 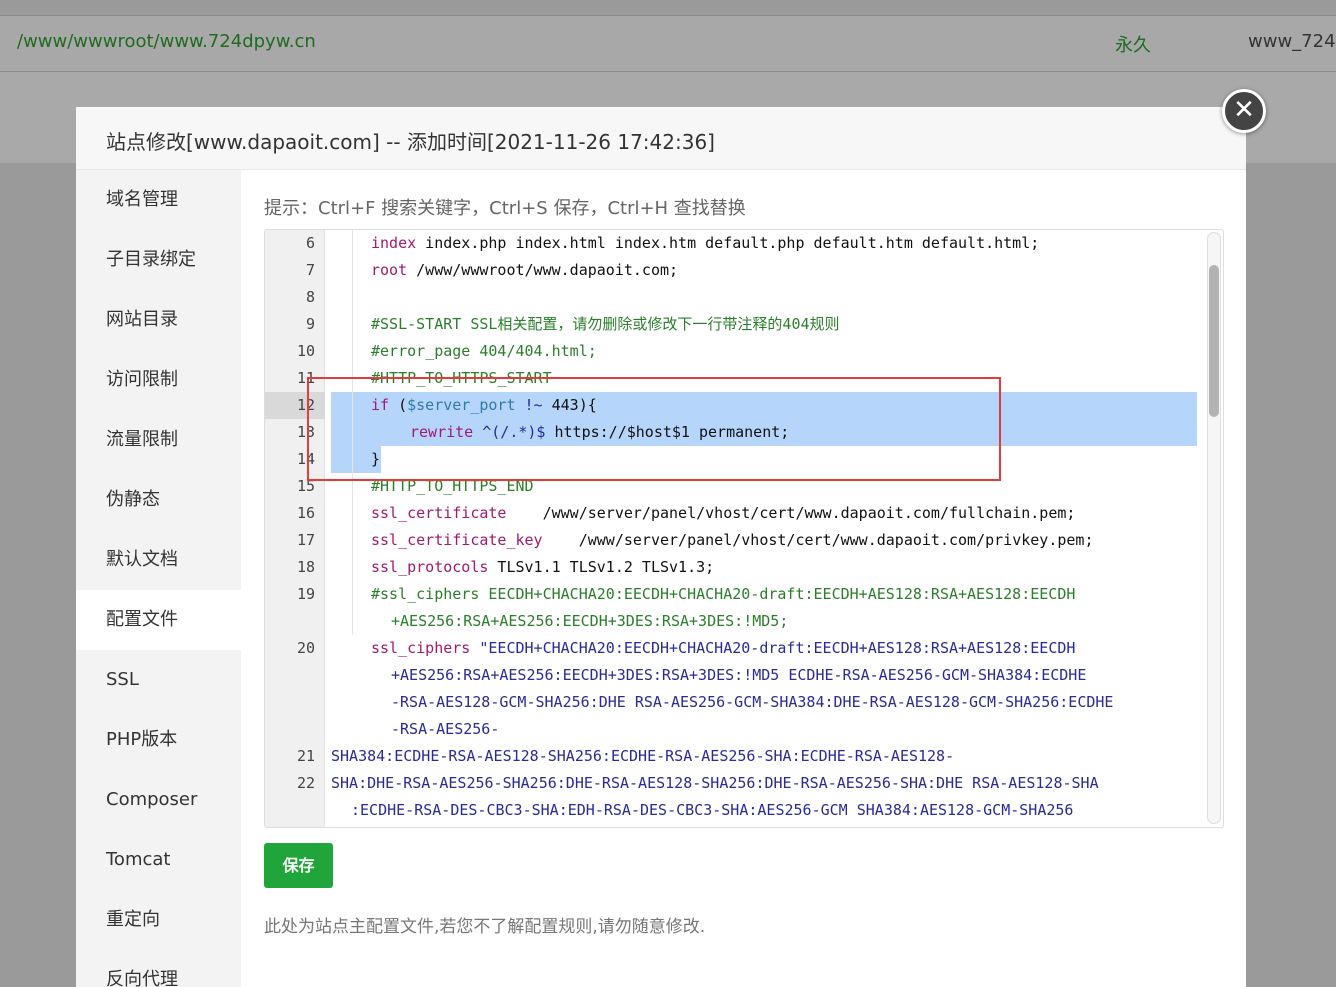 What do you see at coordinates (158, 740) in the screenshot?
I see `sidebar-item-php-version: PHP版本` at bounding box center [158, 740].